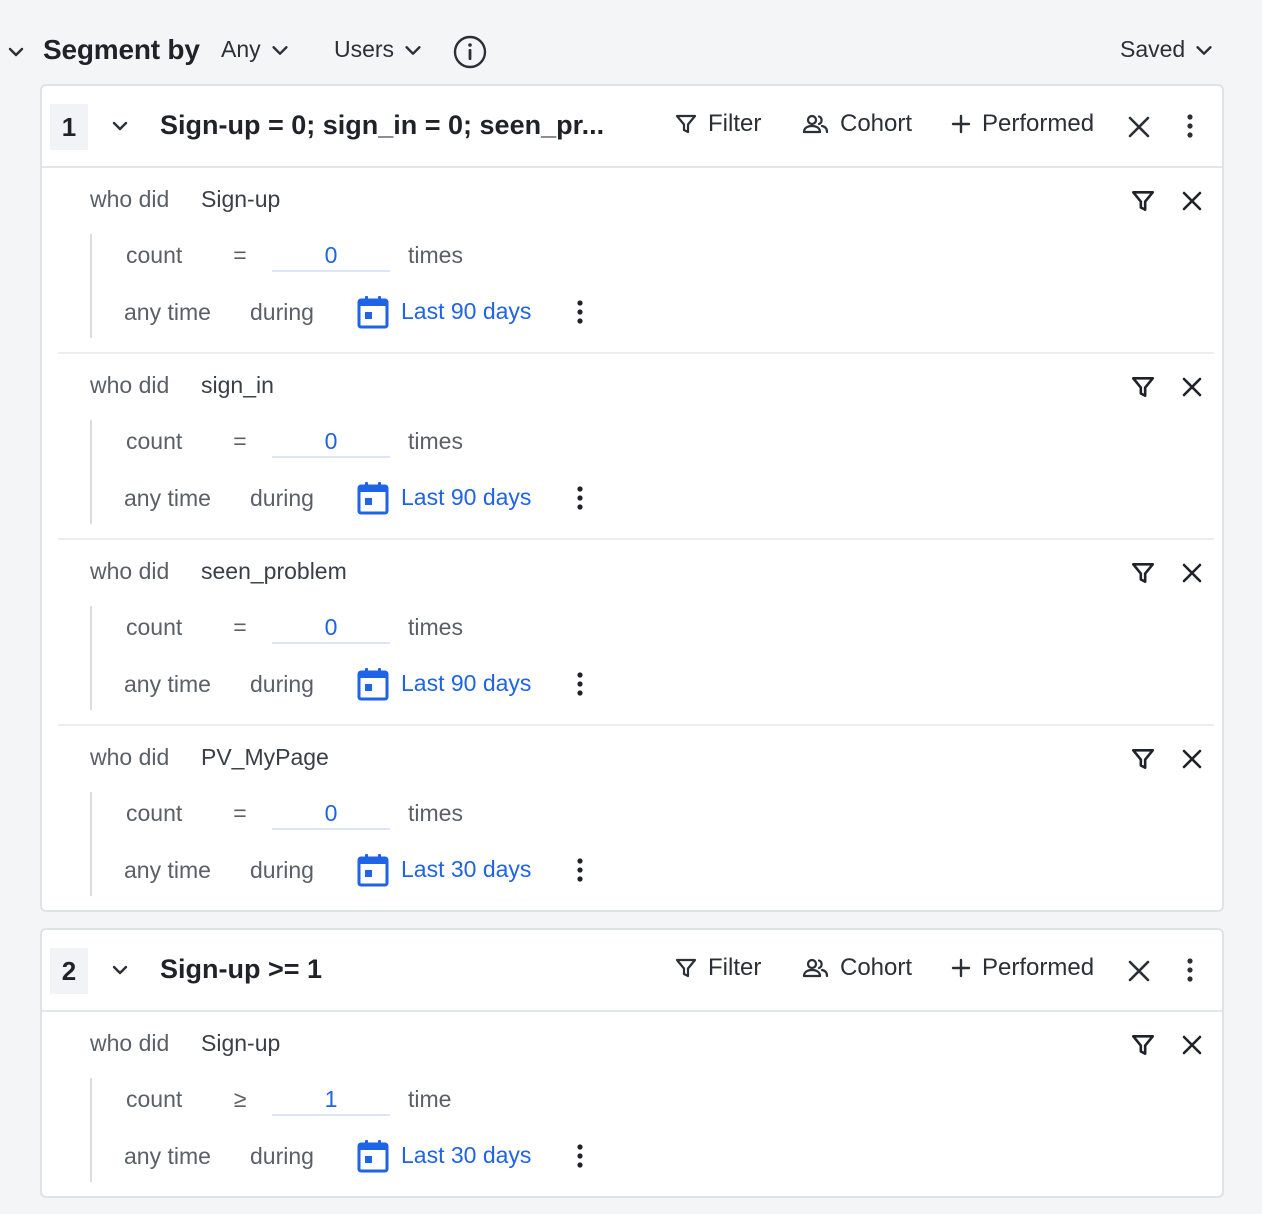 This screenshot has width=1262, height=1214. I want to click on segment-card-header: 2 Sign-up >= 1 Filter Cohort Performed, so click(632, 971).